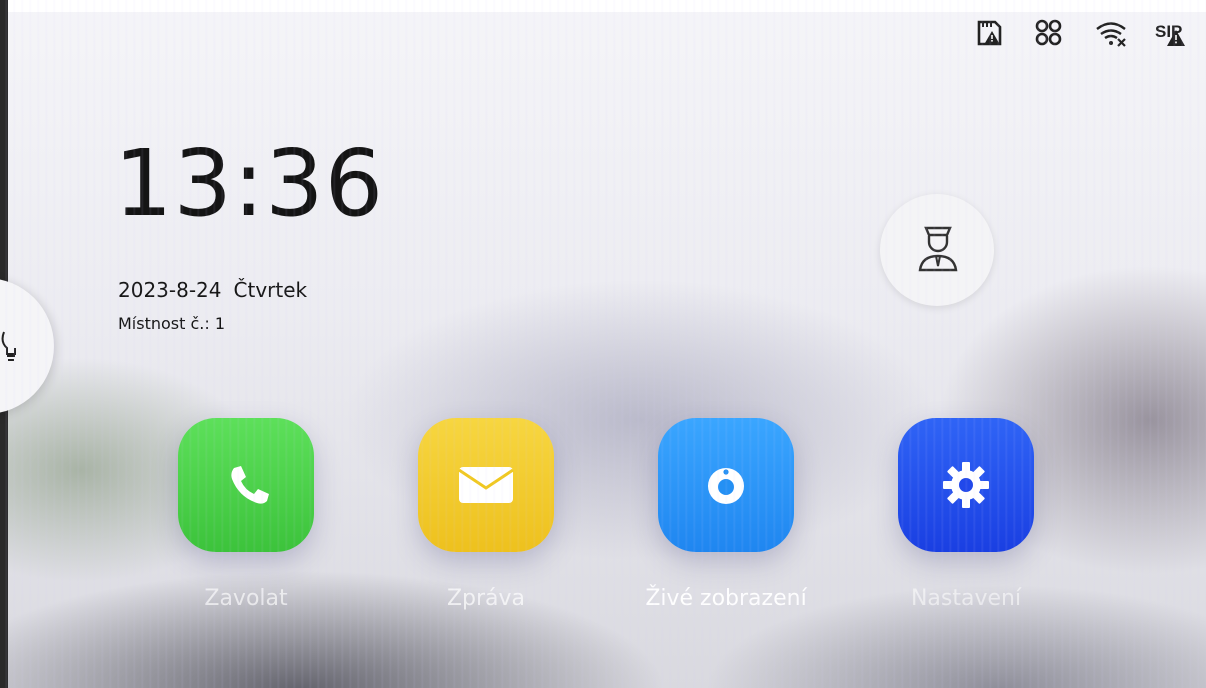  I want to click on app-live-view: Živé zobrazení, so click(726, 514).